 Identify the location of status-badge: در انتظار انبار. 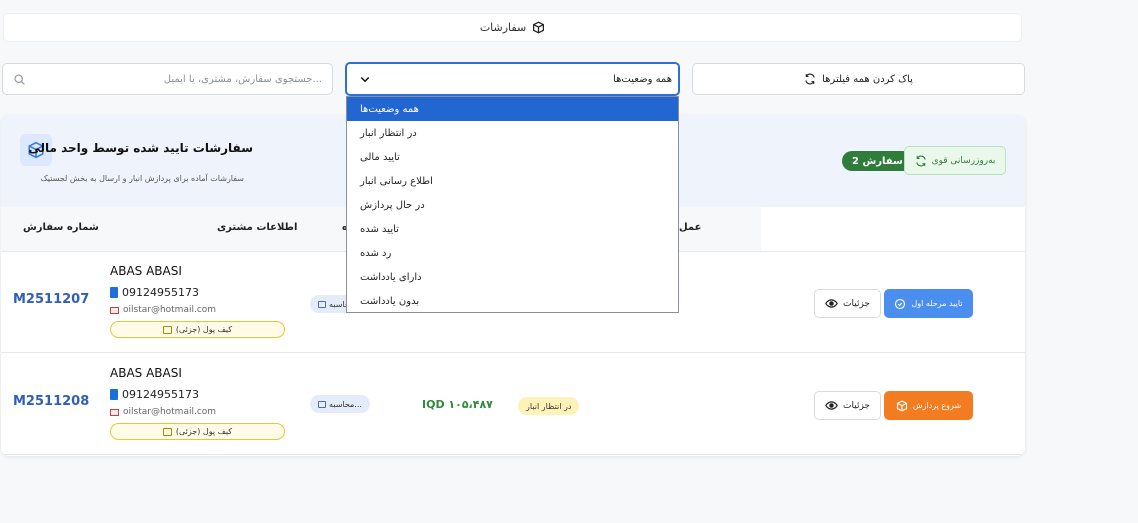
(549, 406).